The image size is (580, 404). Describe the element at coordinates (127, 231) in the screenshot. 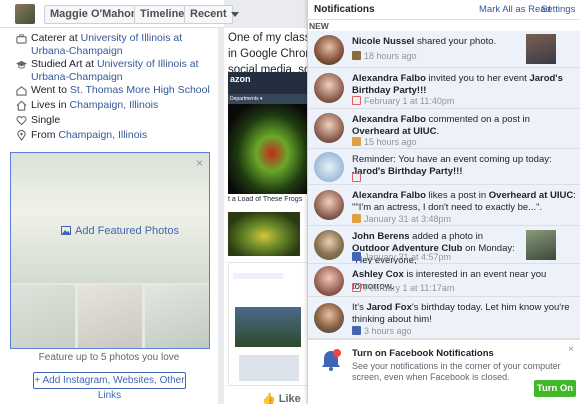

I see `add-featured-photos-label: Add Featured Photos` at that location.